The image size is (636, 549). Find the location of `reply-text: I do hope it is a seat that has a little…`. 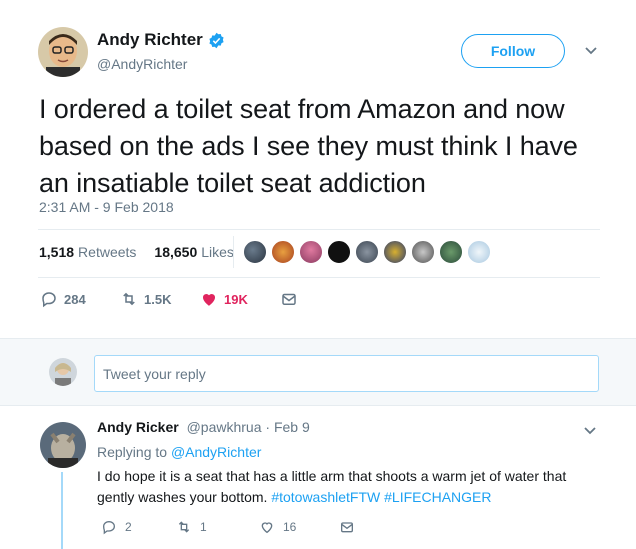

reply-text: I do hope it is a seat that has a little… is located at coordinates (347, 487).